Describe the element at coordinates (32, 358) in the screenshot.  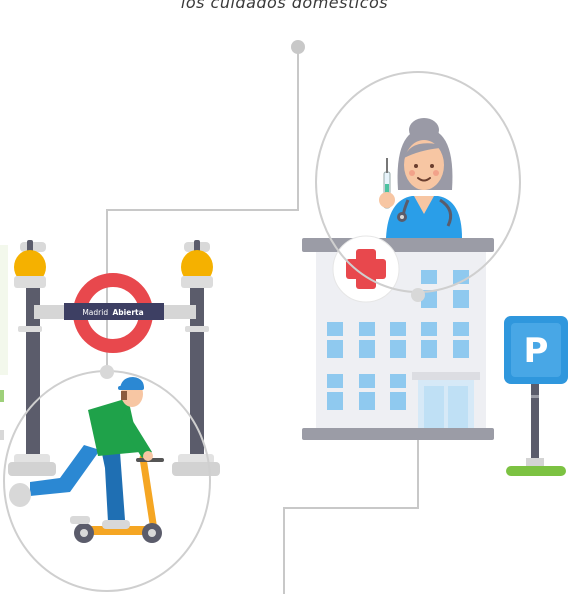
I see `lamp-post-left` at that location.